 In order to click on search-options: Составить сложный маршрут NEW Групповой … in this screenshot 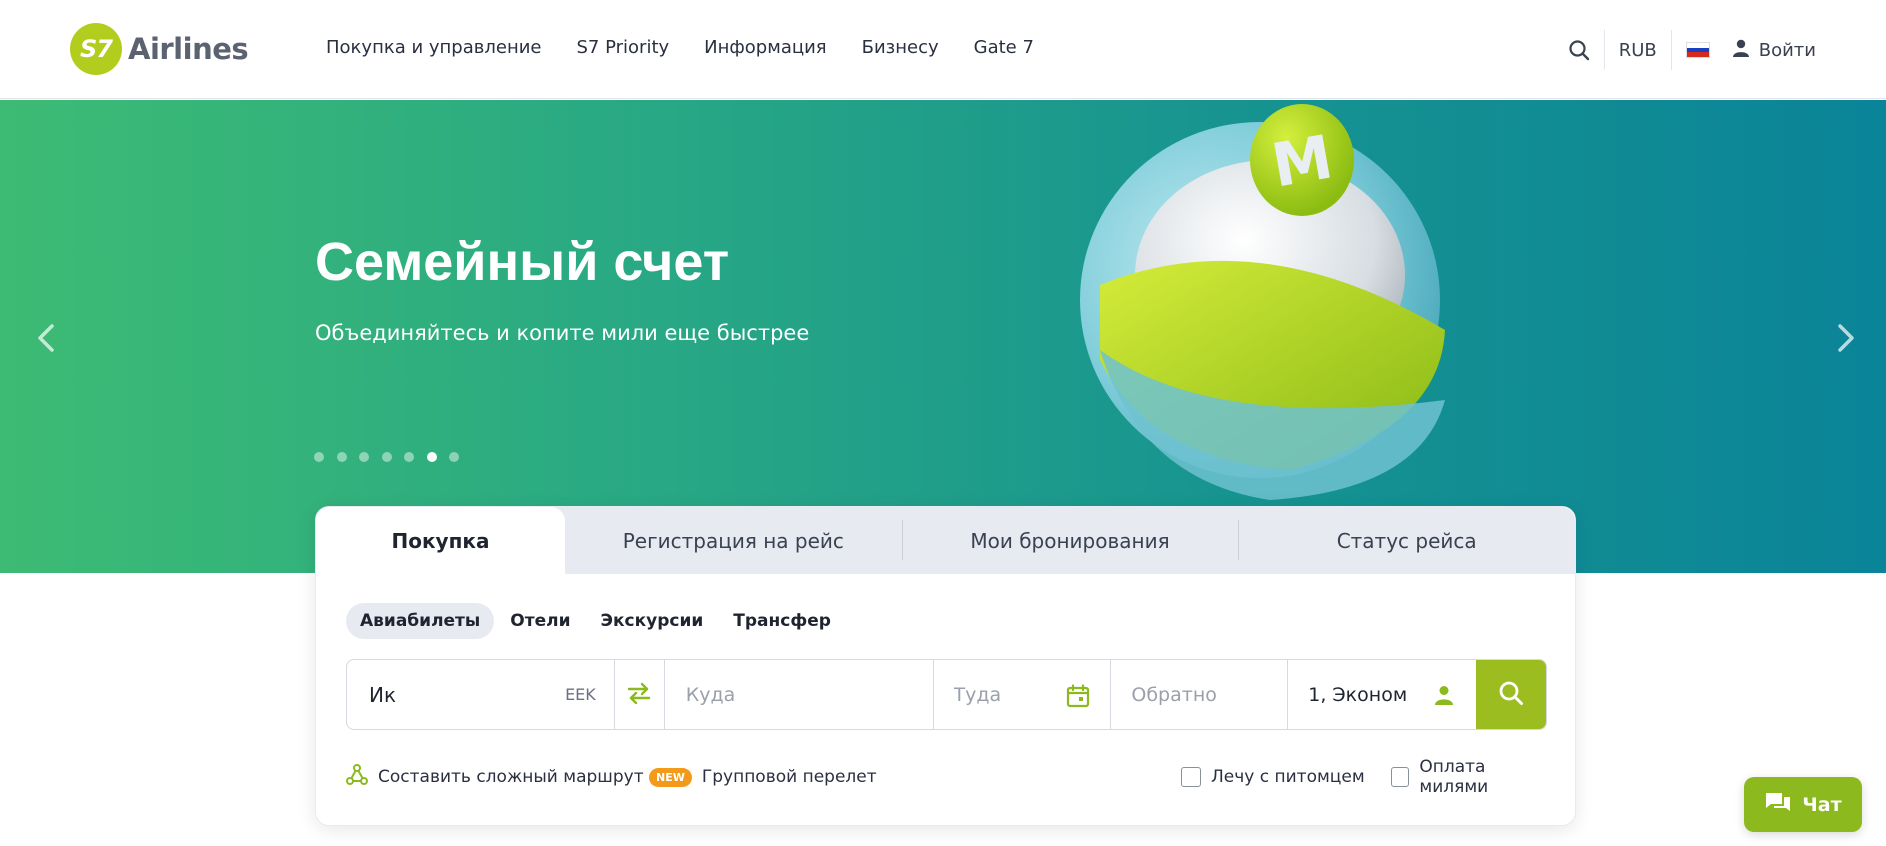, I will do `click(946, 777)`.